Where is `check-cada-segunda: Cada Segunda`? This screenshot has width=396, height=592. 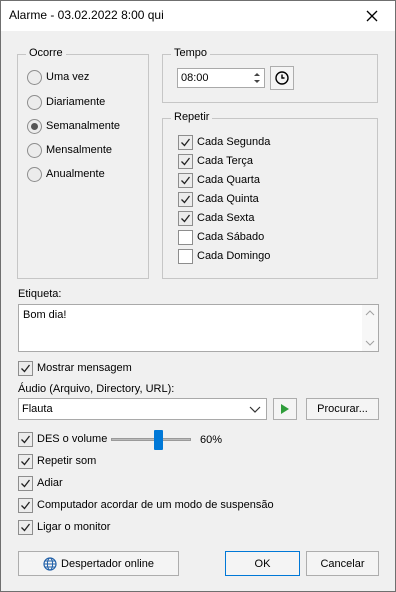
check-cada-segunda: Cada Segunda is located at coordinates (224, 142).